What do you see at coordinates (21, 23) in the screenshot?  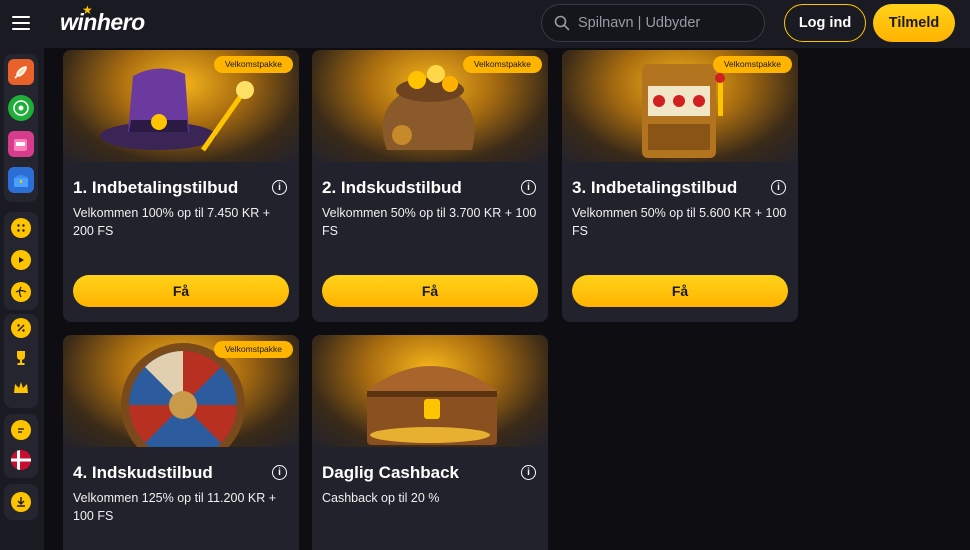 I see `menu-icon` at bounding box center [21, 23].